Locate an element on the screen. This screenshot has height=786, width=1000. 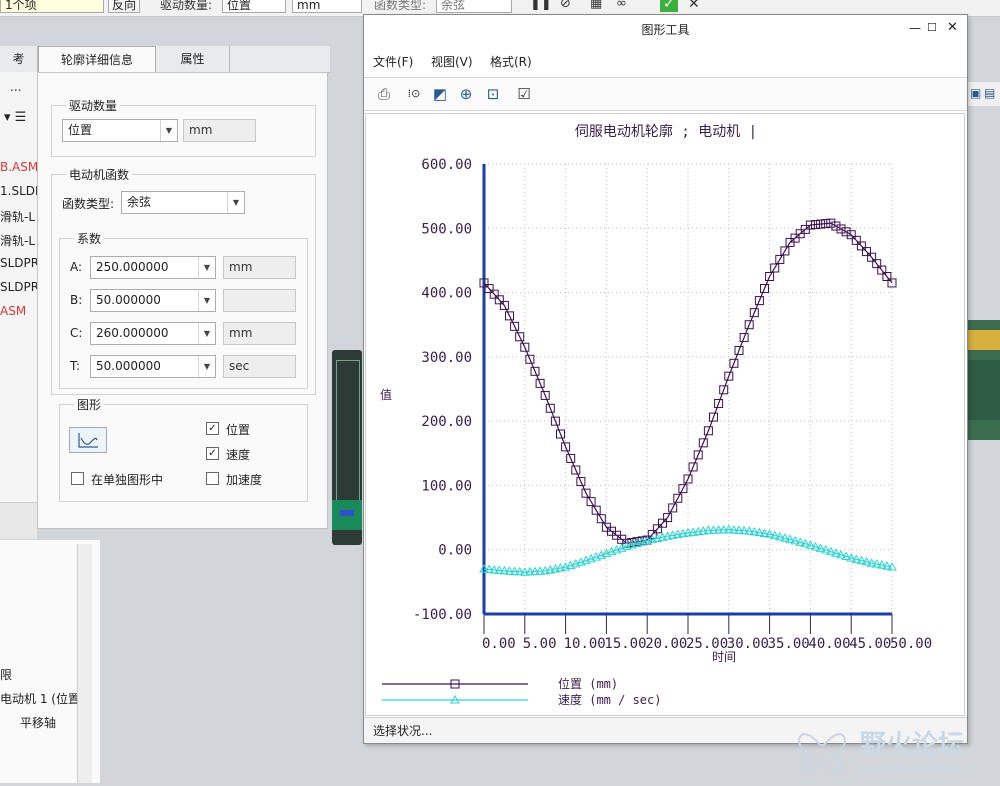
tab-profile-details: 轮廓详细信息 is located at coordinates (97, 59).